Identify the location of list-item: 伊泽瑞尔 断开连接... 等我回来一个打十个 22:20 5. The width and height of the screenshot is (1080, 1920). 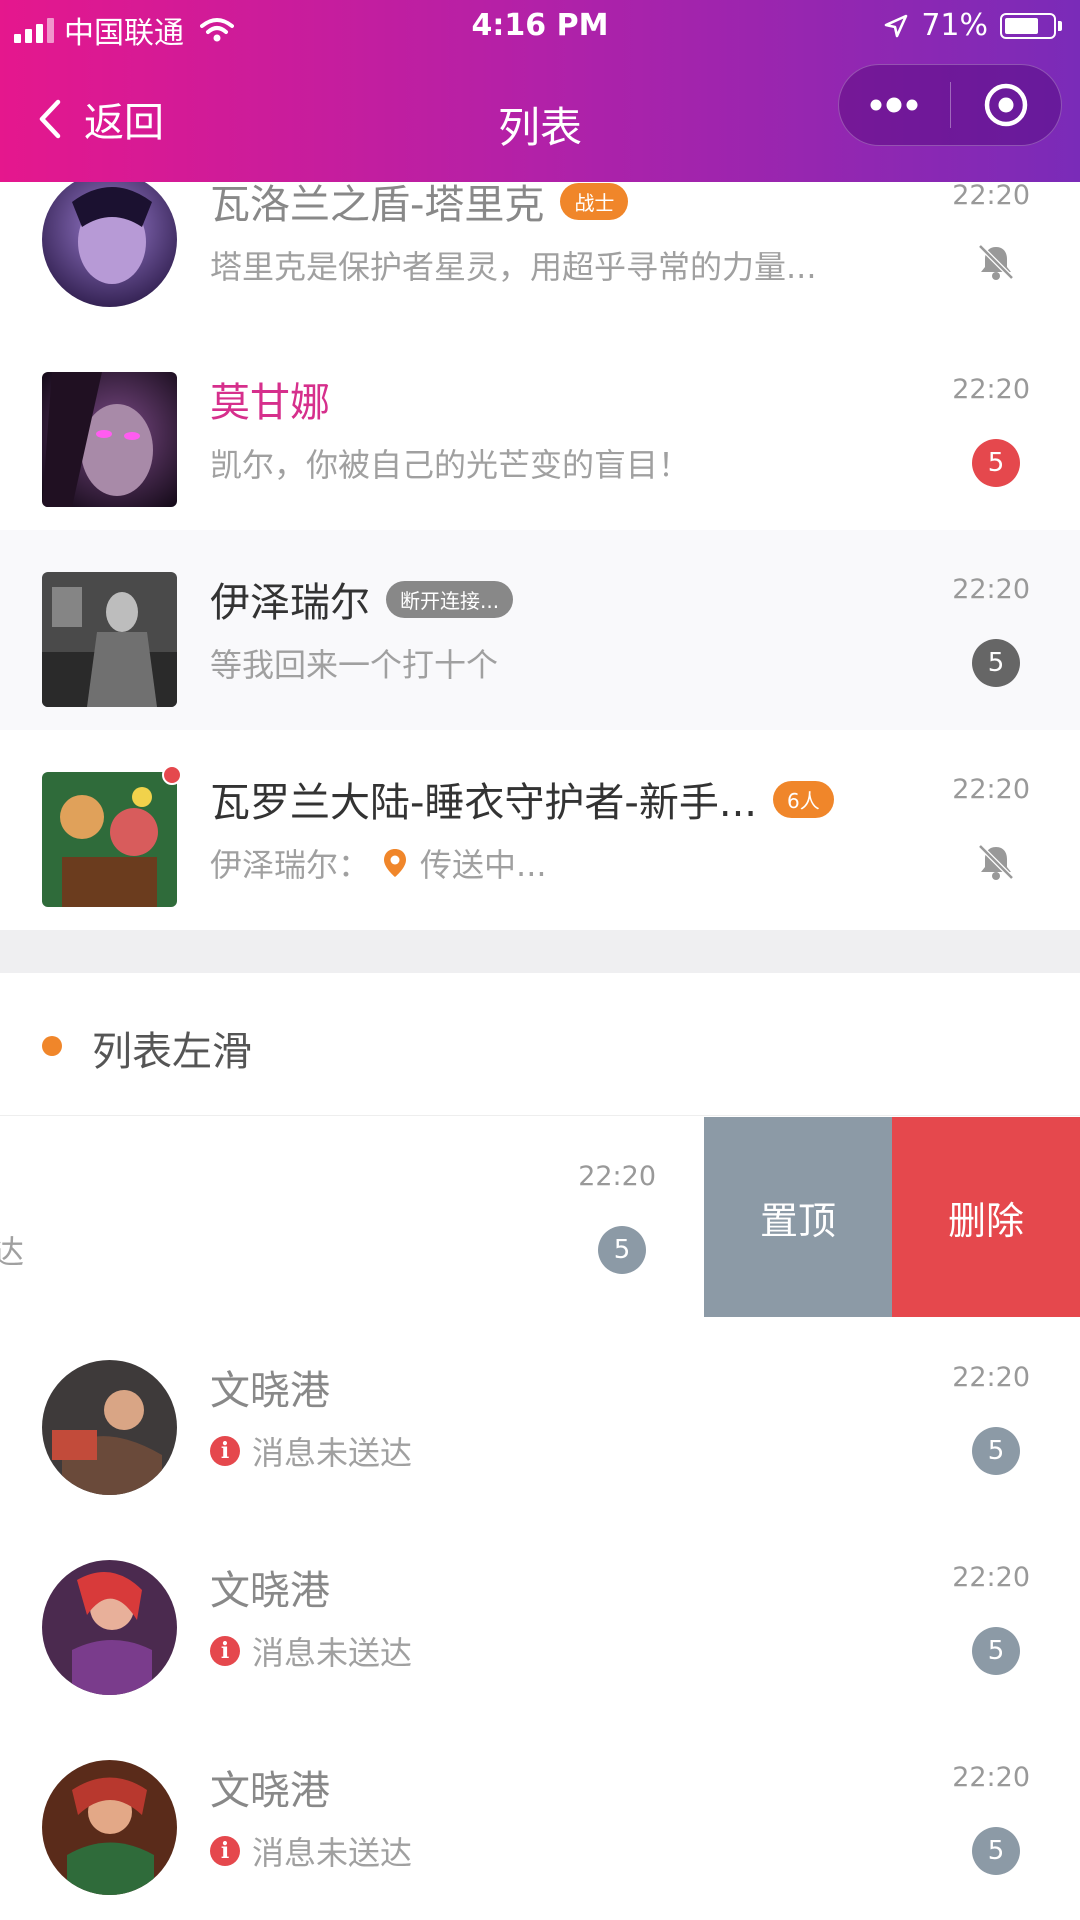
(540, 630).